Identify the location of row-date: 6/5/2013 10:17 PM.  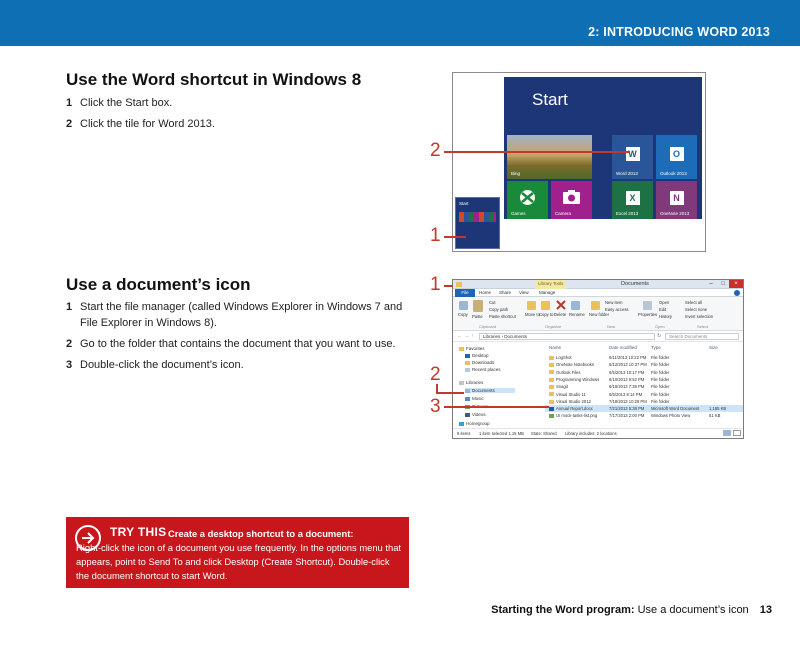
(627, 372).